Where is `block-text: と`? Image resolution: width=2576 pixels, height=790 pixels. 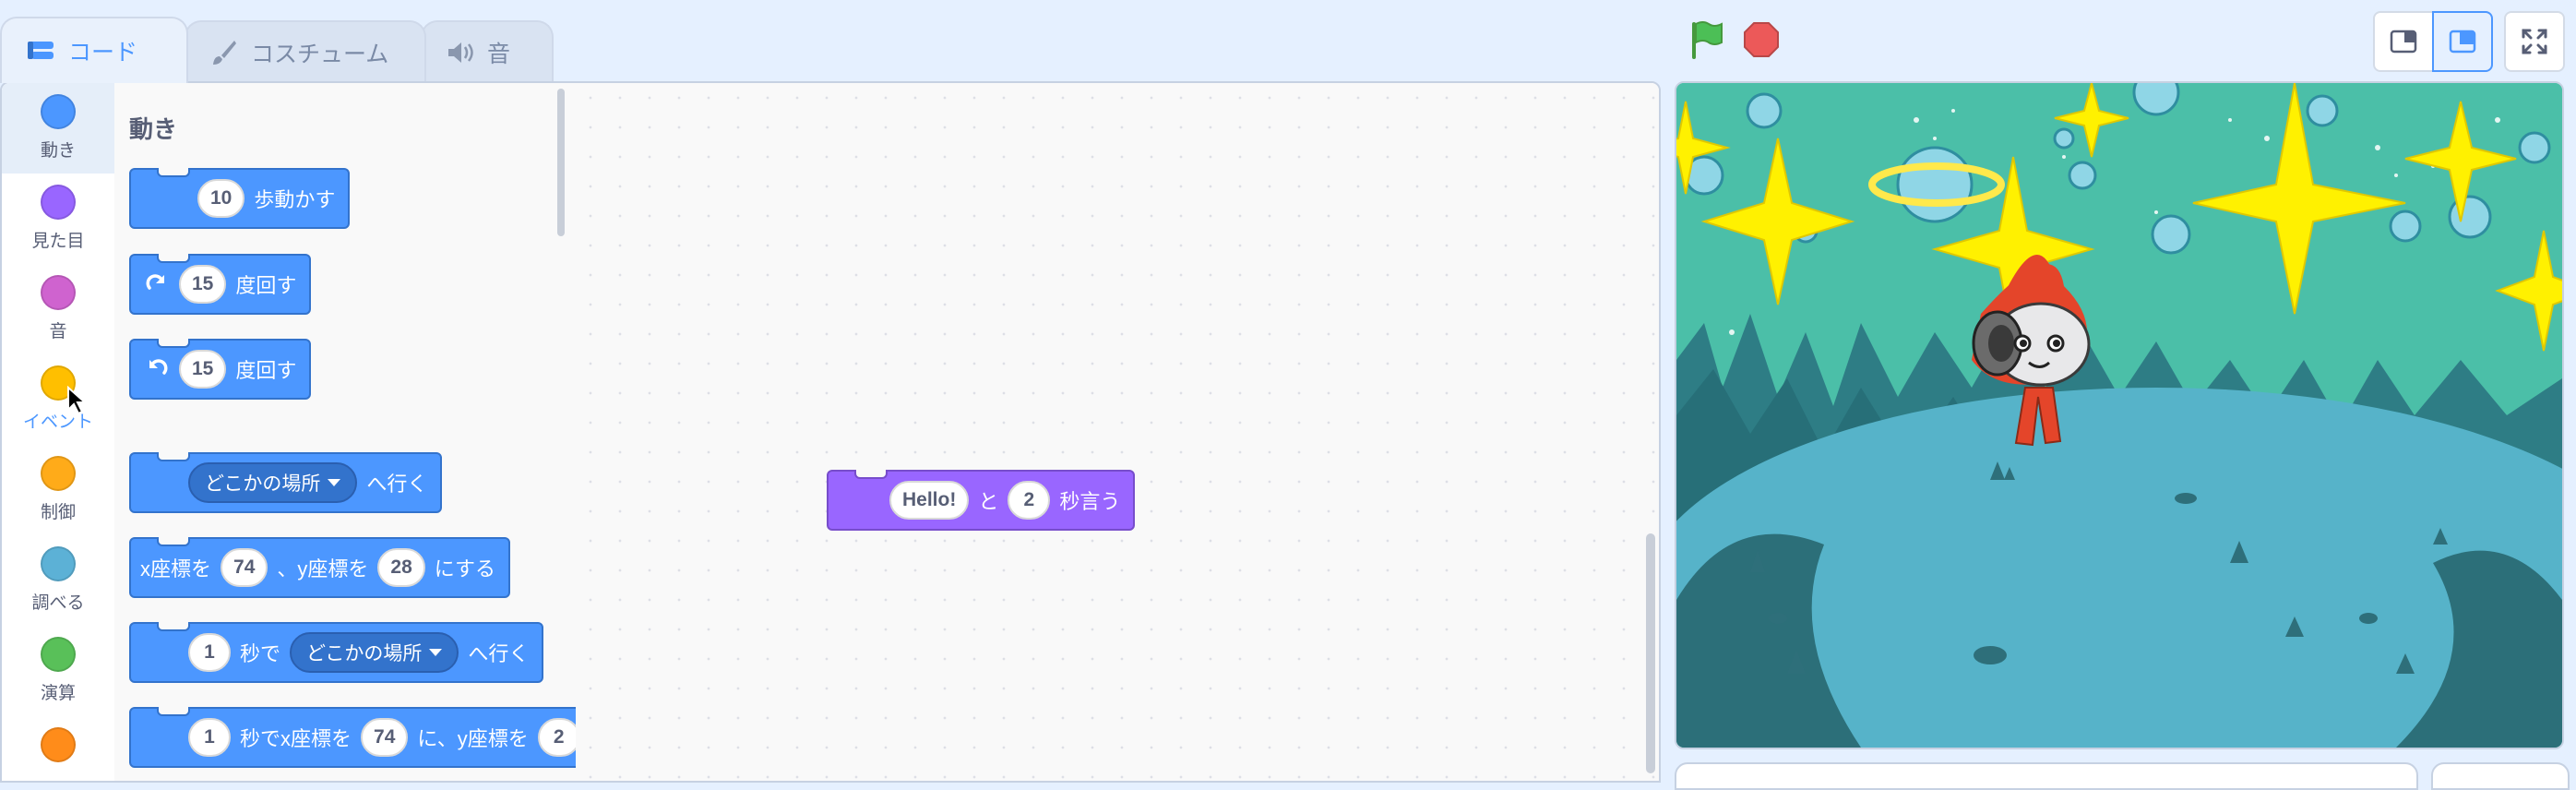 block-text: と is located at coordinates (988, 501).